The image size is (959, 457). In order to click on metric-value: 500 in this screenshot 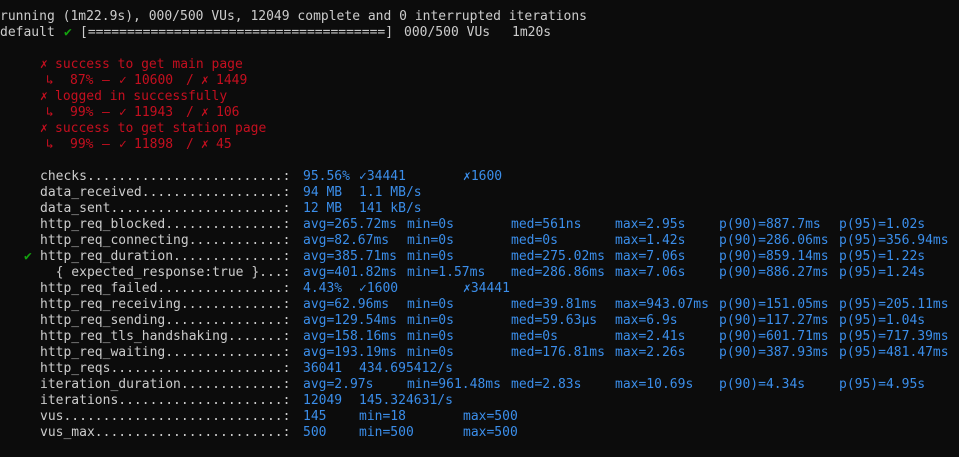, I will do `click(315, 432)`.